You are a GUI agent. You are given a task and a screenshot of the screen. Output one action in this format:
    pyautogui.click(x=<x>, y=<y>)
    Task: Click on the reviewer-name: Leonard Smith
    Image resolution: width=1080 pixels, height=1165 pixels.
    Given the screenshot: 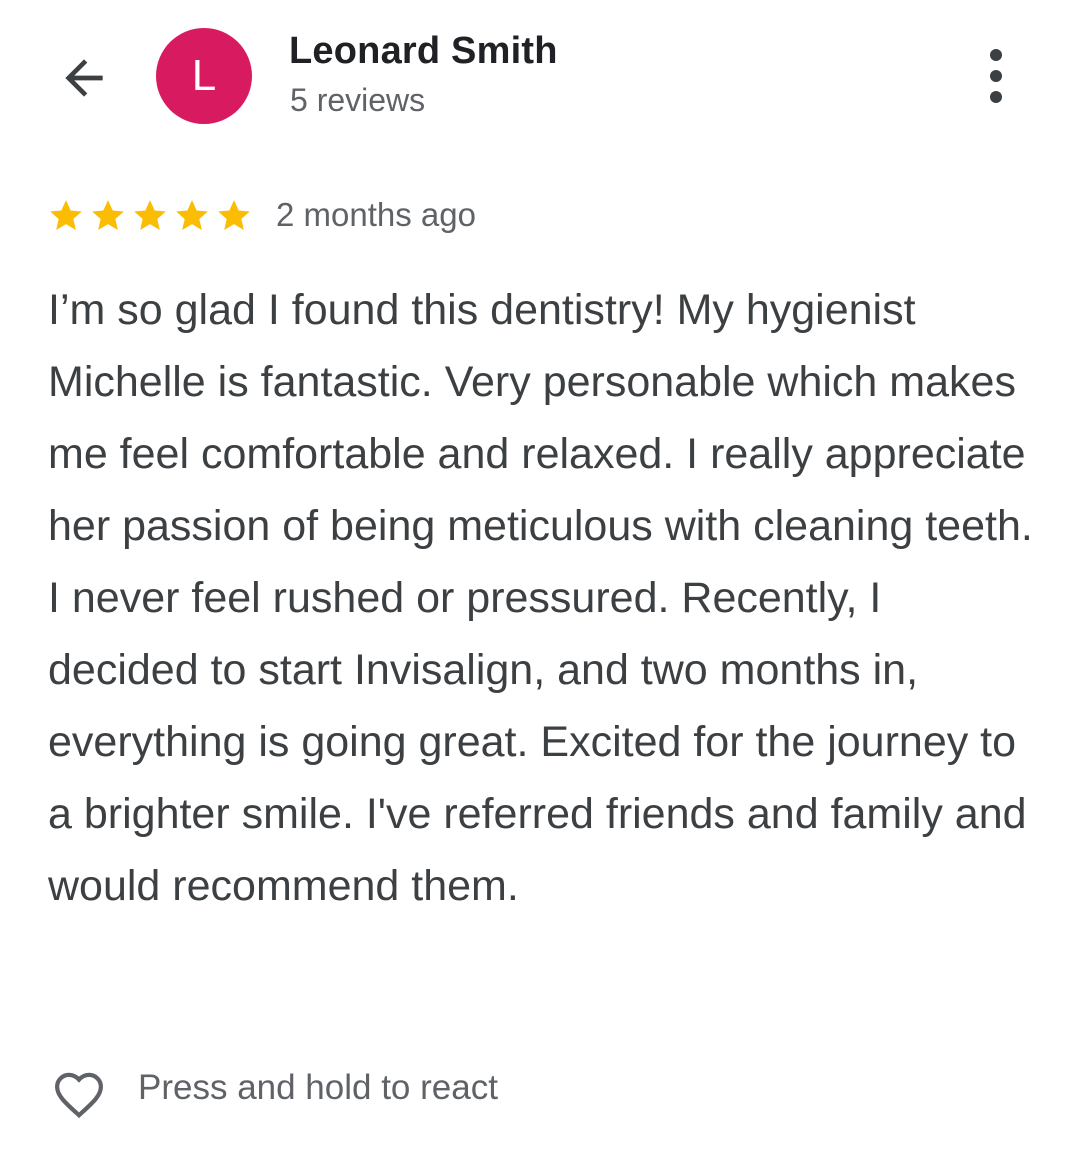 What is the action you would take?
    pyautogui.click(x=423, y=51)
    